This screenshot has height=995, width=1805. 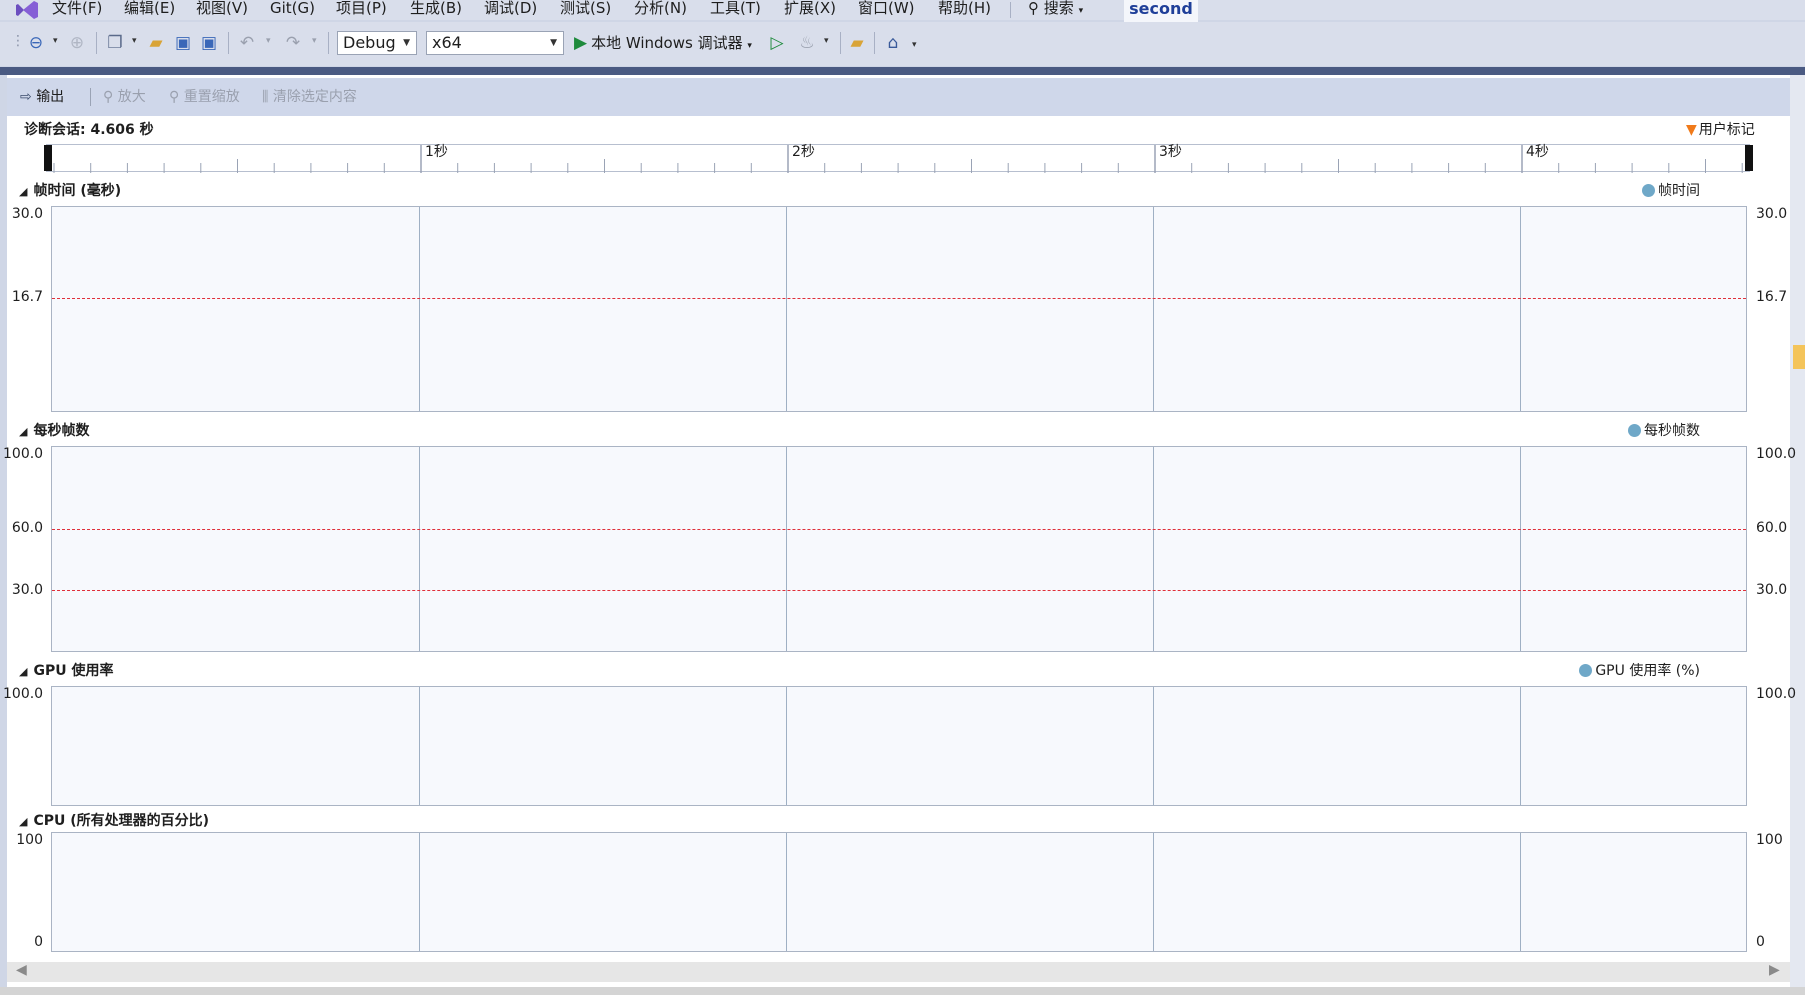 I want to click on gpu-legend: GPU 使用率 (%), so click(x=1620, y=670).